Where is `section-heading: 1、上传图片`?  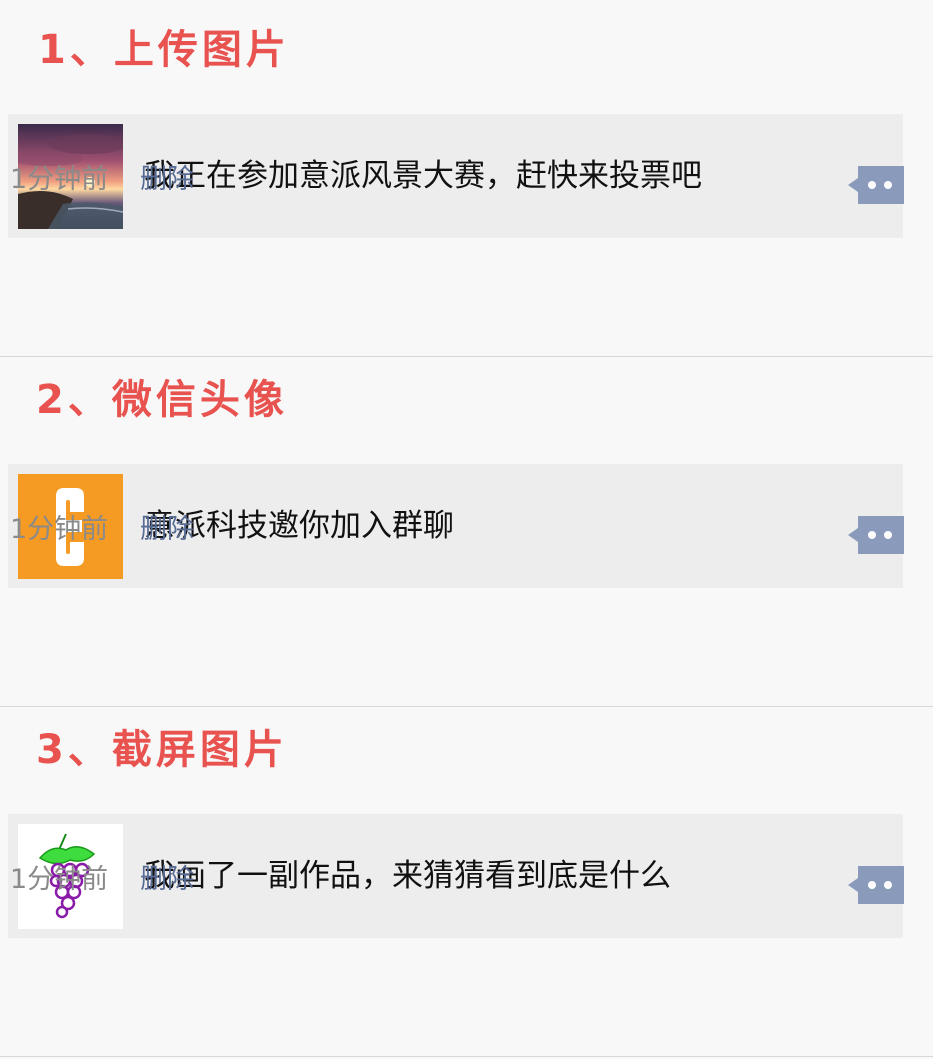 section-heading: 1、上传图片 is located at coordinates (164, 50).